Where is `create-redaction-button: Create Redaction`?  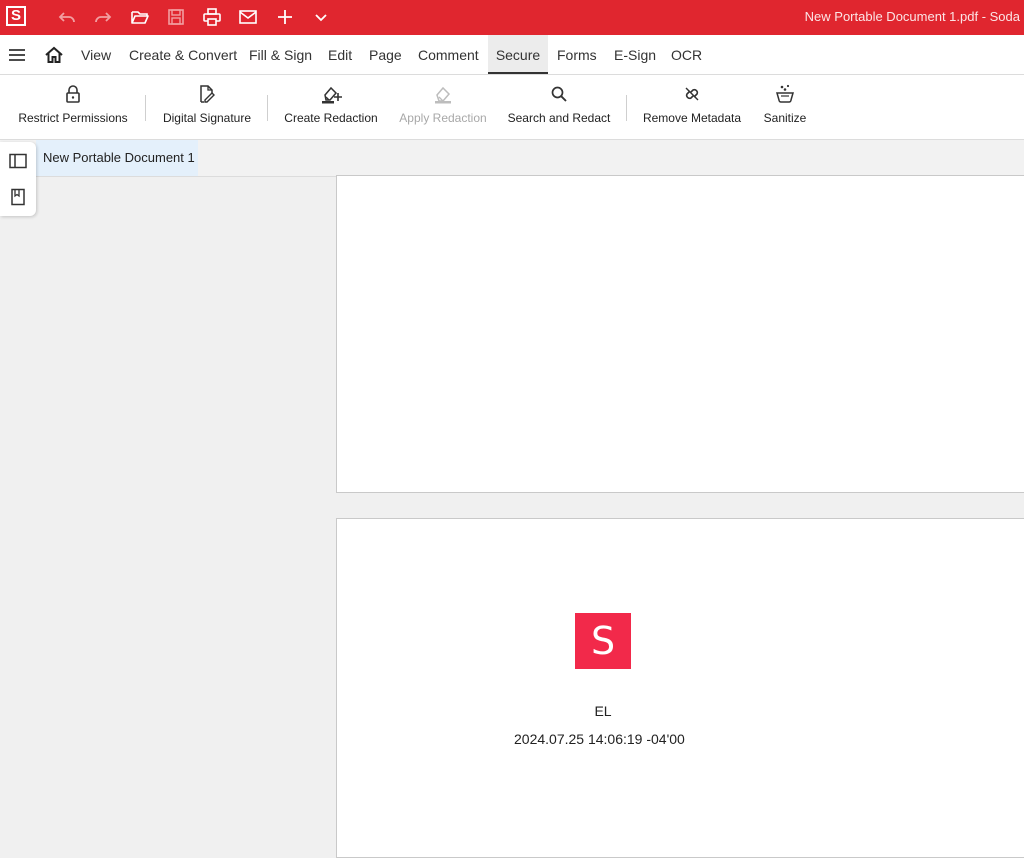
create-redaction-button: Create Redaction is located at coordinates (331, 107).